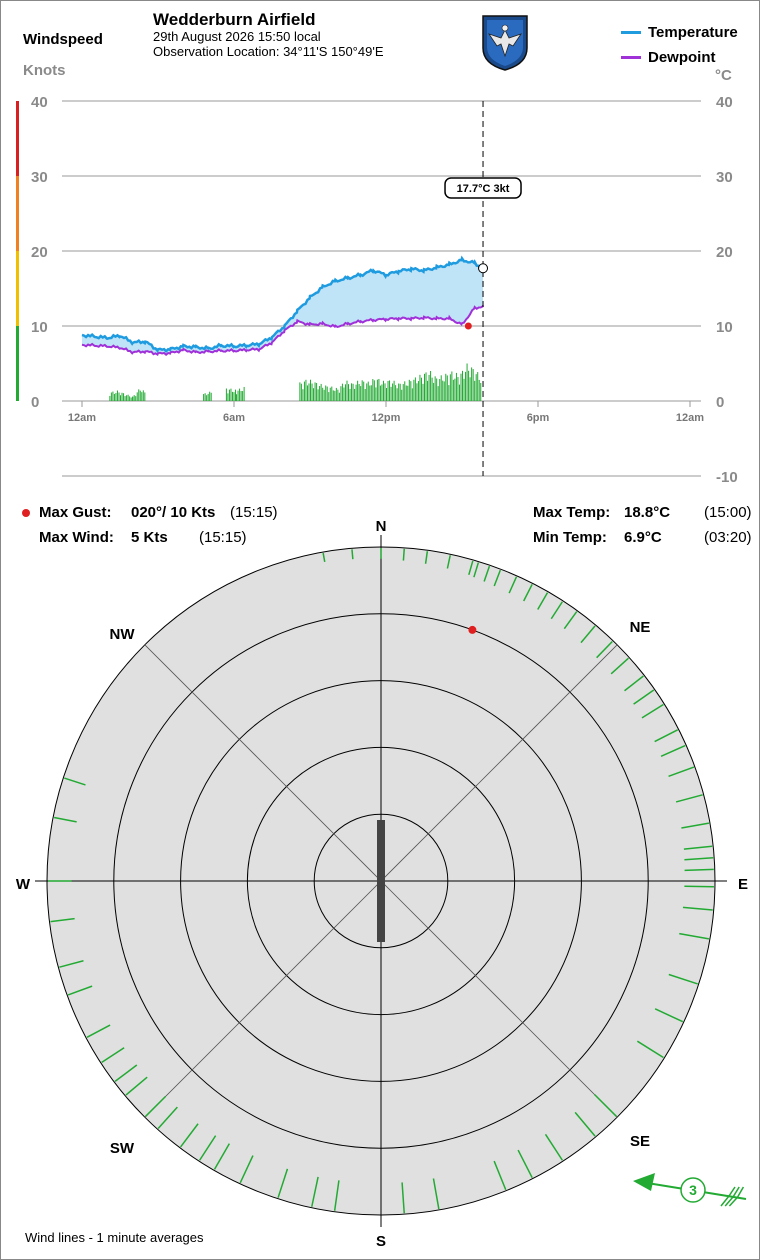 The width and height of the screenshot is (760, 1260). I want to click on current-wind-indicator: 3, so click(690, 1190).